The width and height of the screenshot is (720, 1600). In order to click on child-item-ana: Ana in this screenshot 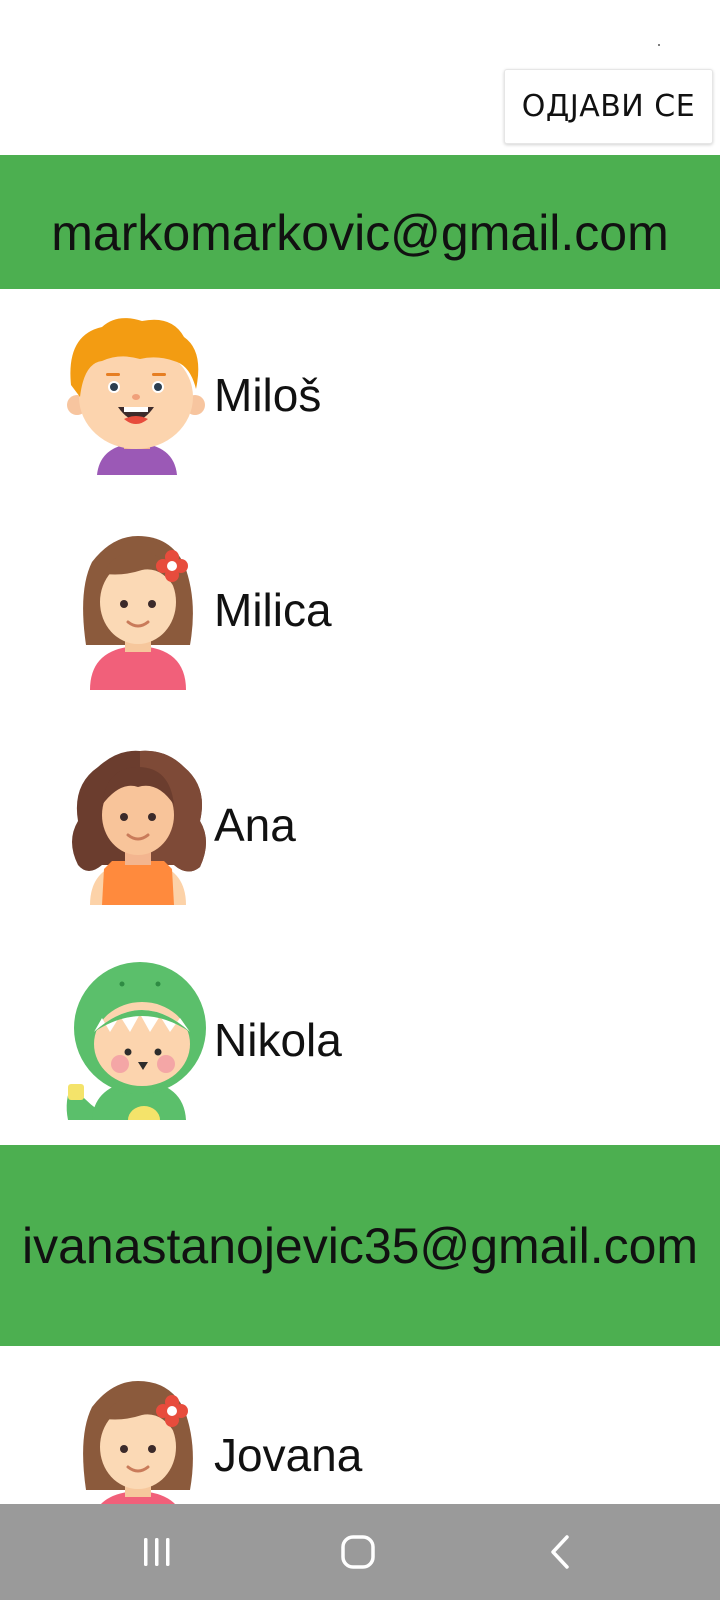, I will do `click(360, 825)`.